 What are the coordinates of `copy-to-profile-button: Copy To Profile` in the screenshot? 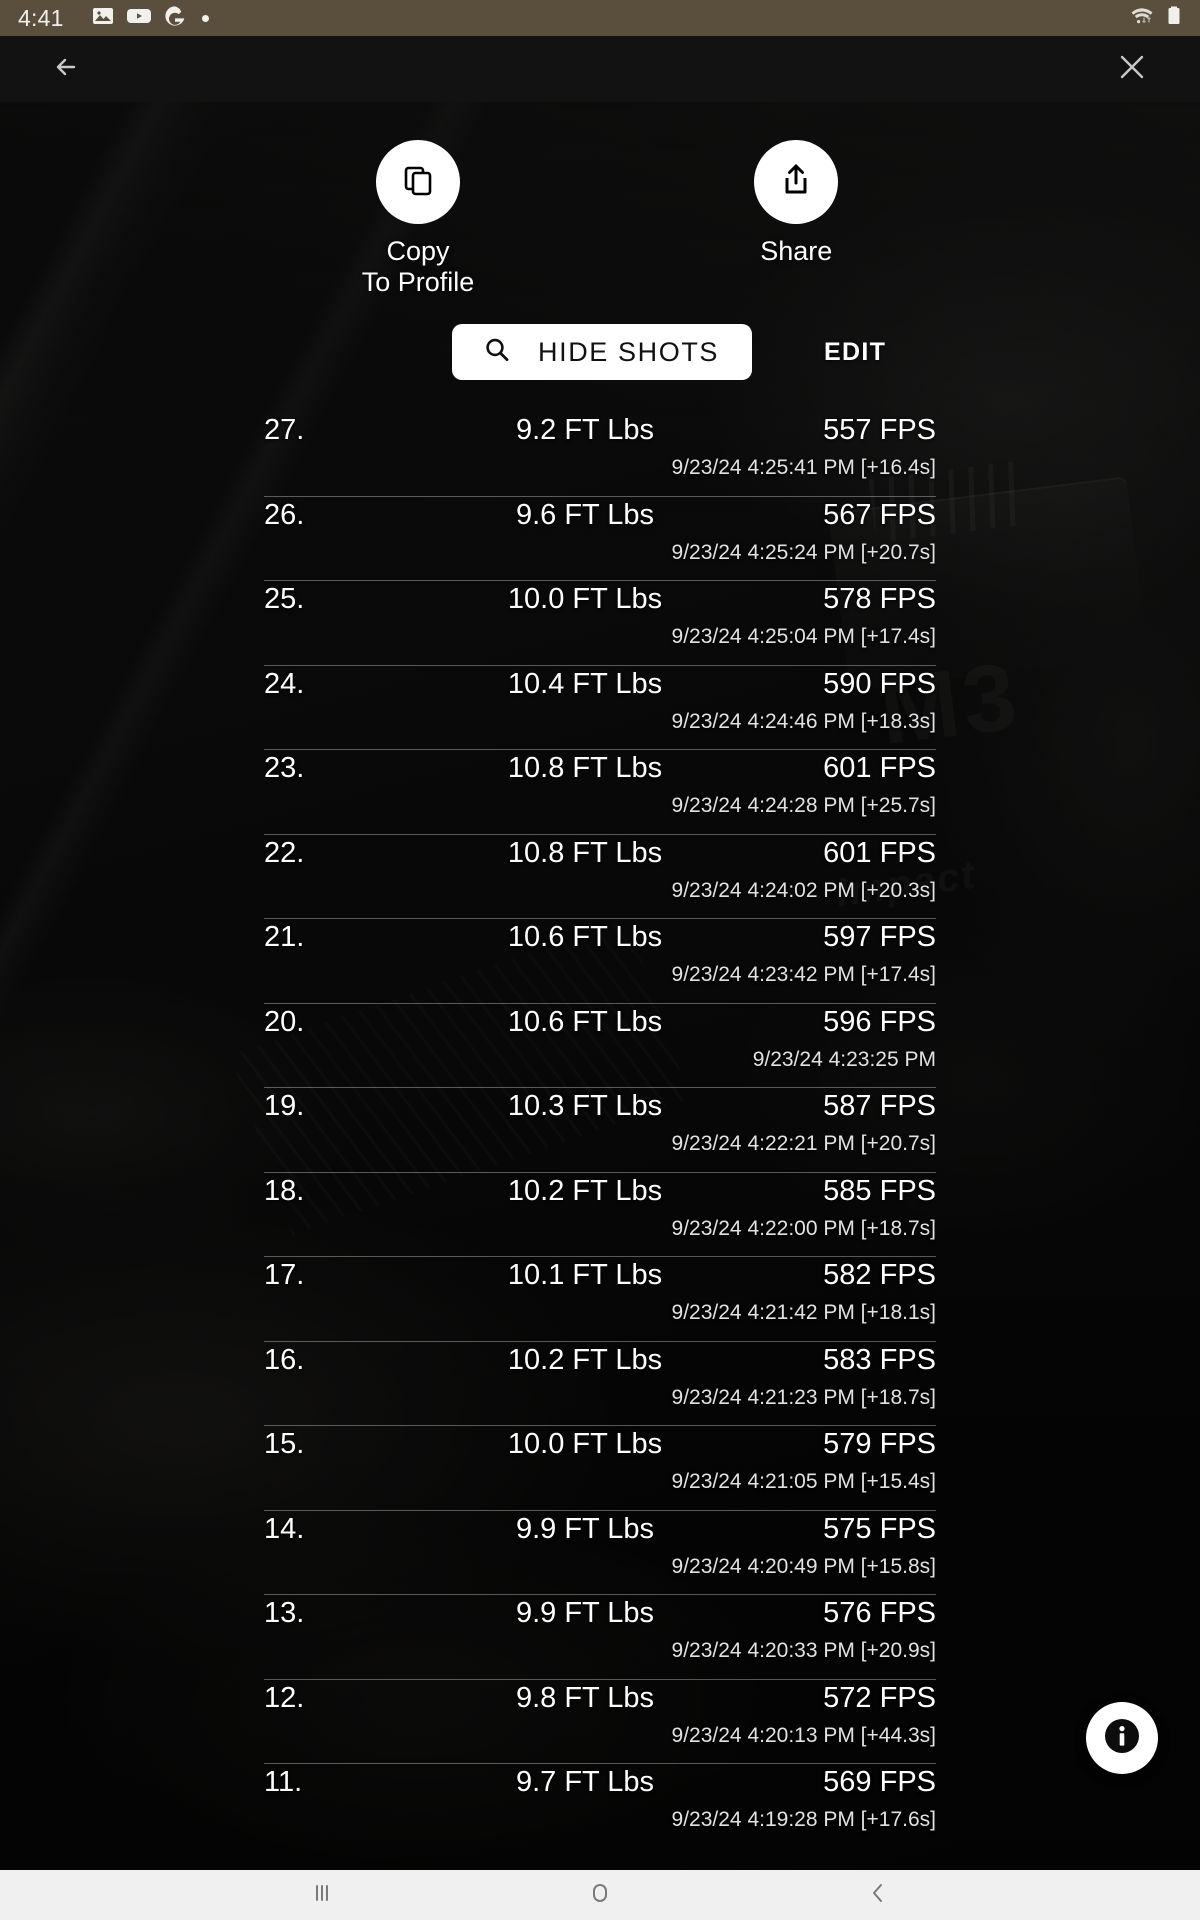 It's located at (418, 219).